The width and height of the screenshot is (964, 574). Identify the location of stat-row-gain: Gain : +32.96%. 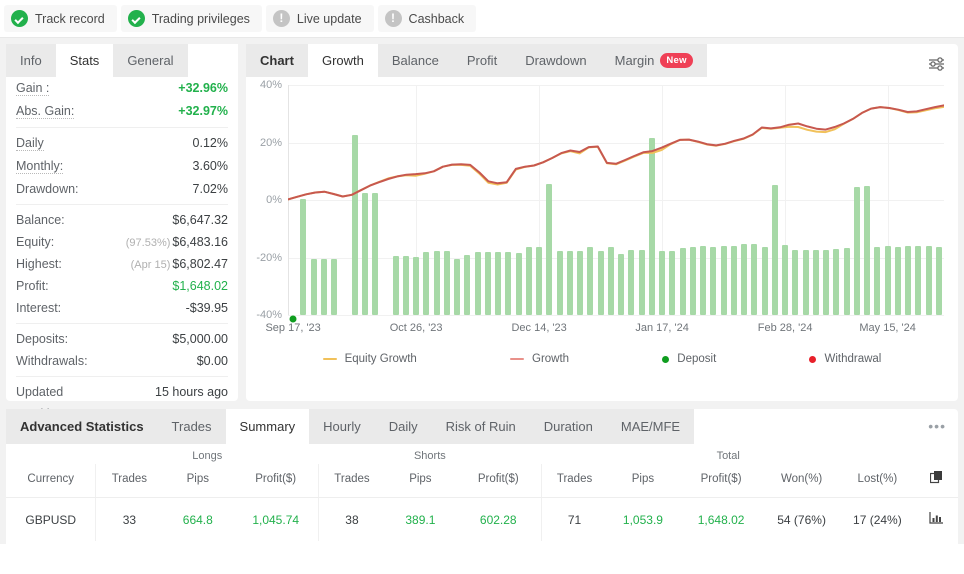
(122, 88).